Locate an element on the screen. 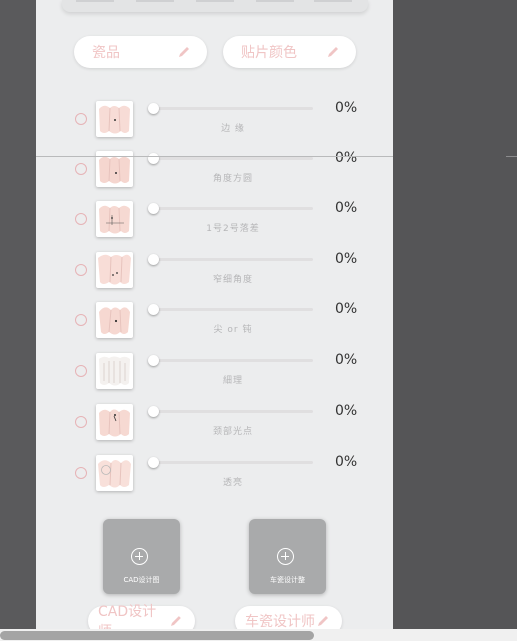 Image resolution: width=517 pixels, height=641 pixels. veneer-color-label: 贴片颜色 is located at coordinates (269, 53).